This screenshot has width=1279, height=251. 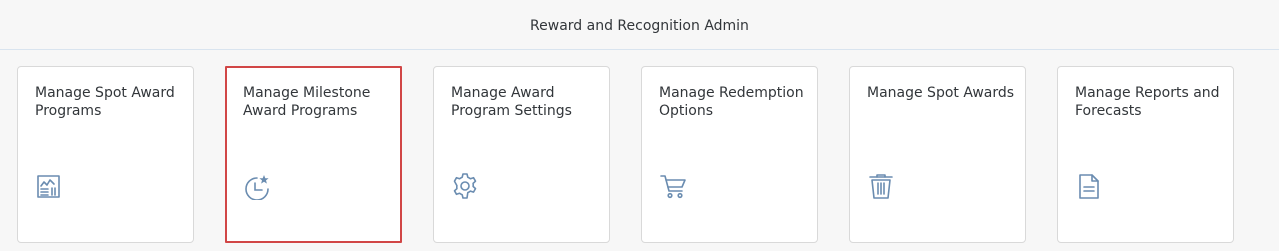 What do you see at coordinates (257, 186) in the screenshot?
I see `milestone-icon` at bounding box center [257, 186].